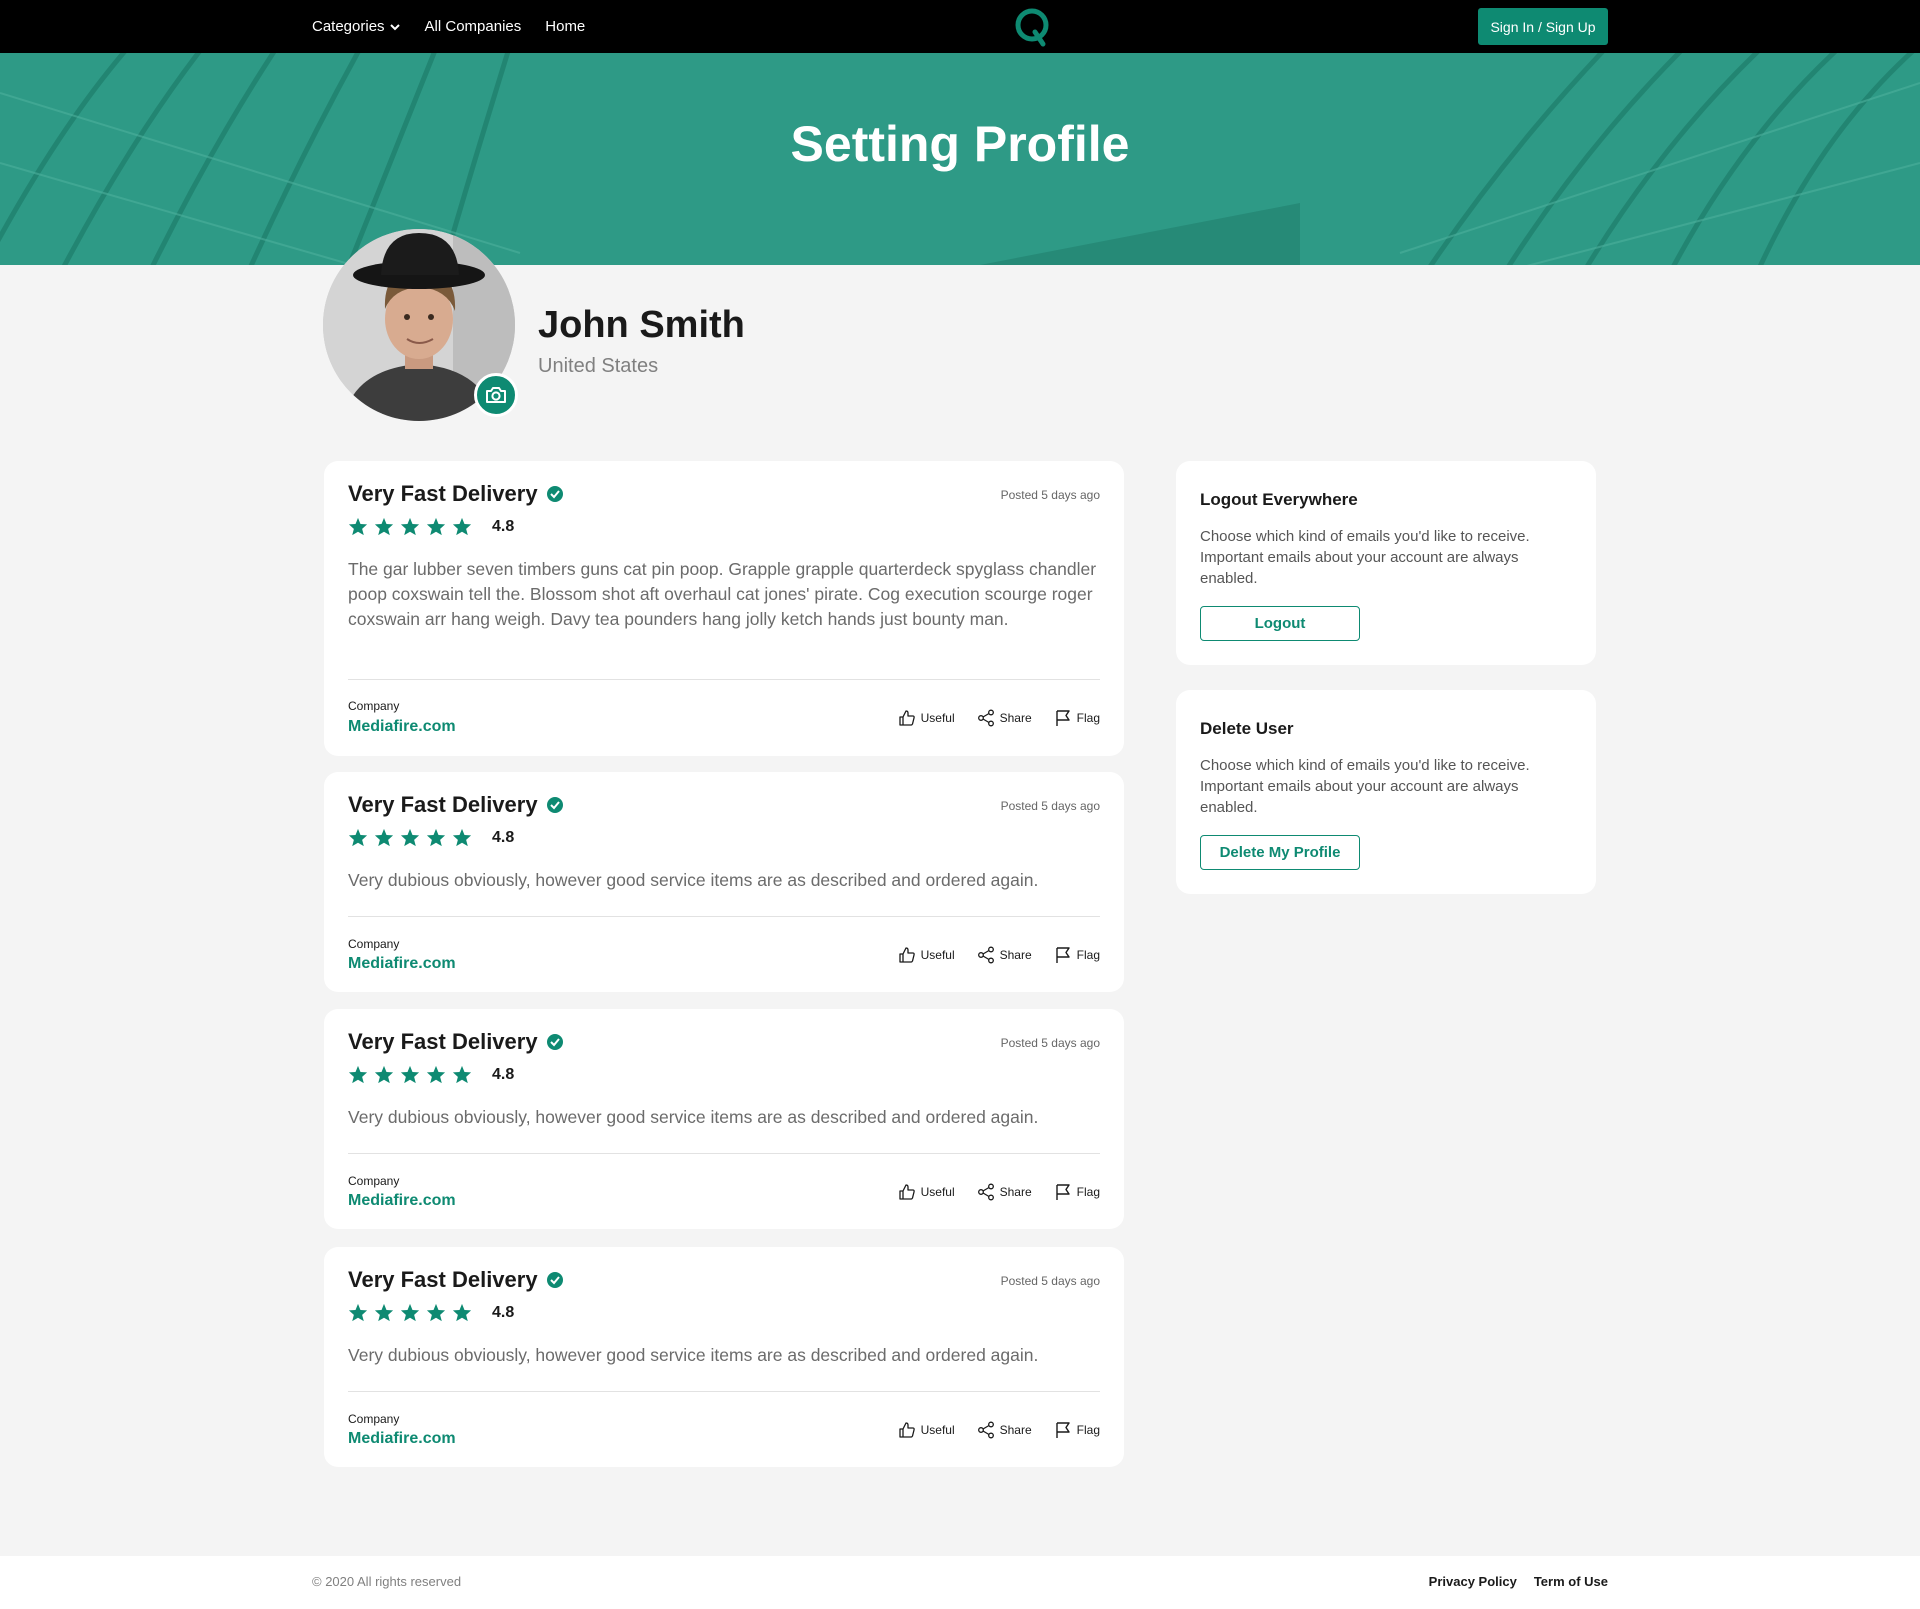  I want to click on delete-profile-button: Delete My Profile, so click(1280, 852).